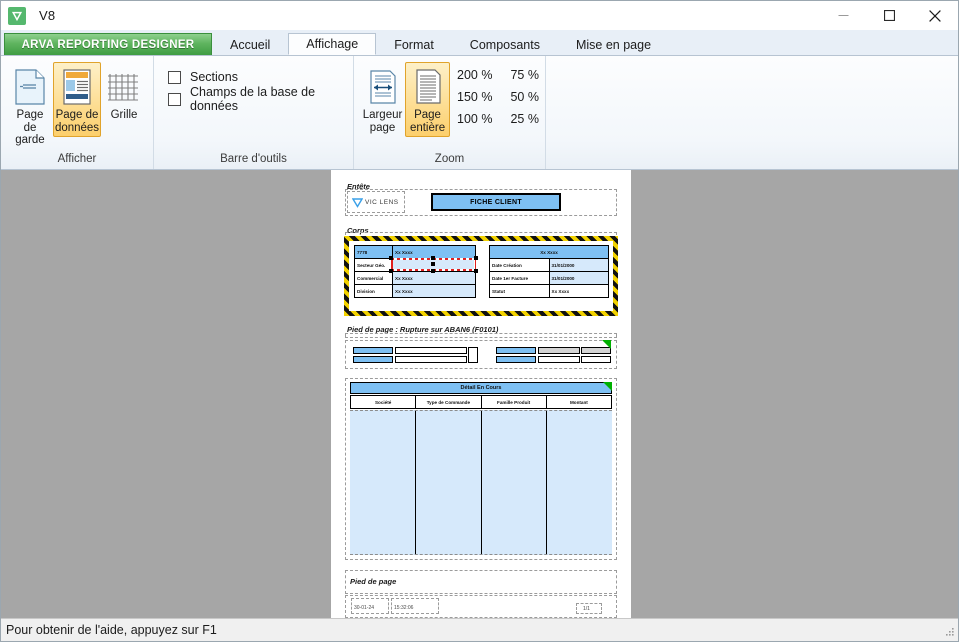 Image resolution: width=959 pixels, height=642 pixels. Describe the element at coordinates (559, 359) in the screenshot. I see `summary-bar-5b` at that location.